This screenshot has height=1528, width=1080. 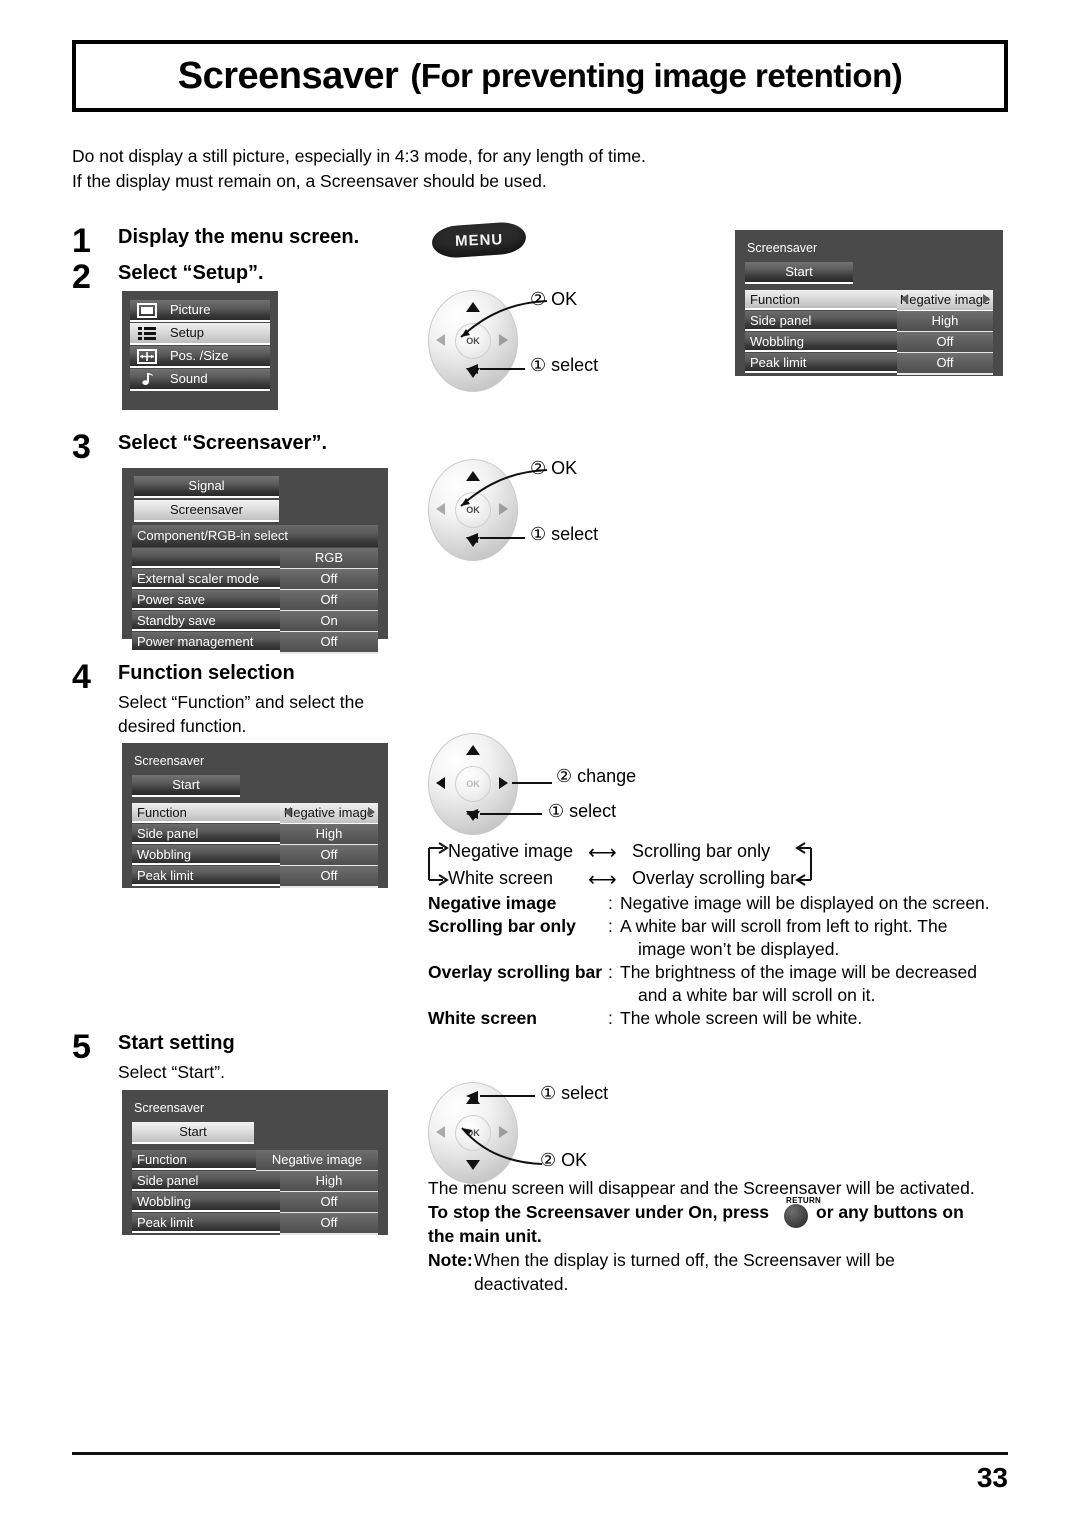 I want to click on definition-desc-cont: image won’t be displayed., so click(x=739, y=949).